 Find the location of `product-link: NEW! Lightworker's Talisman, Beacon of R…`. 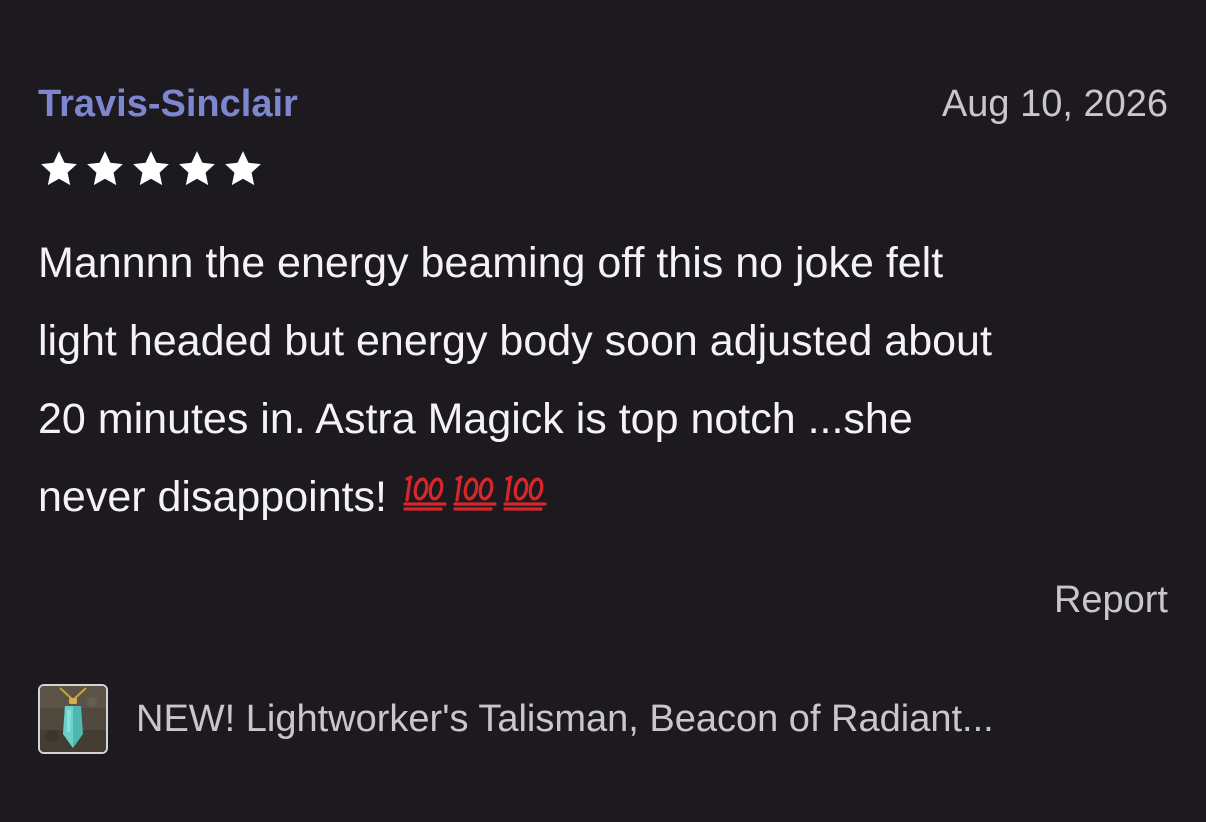

product-link: NEW! Lightworker's Talisman, Beacon of R… is located at coordinates (603, 719).